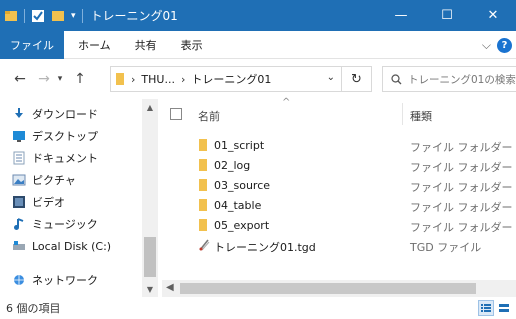 The width and height of the screenshot is (516, 319). Describe the element at coordinates (19, 113) in the screenshot. I see `download-icon` at that location.